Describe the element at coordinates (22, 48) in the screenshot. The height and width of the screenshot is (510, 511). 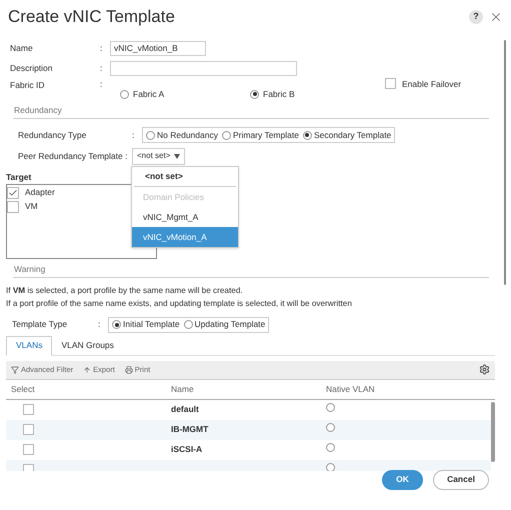
I see `field-label: Name` at that location.